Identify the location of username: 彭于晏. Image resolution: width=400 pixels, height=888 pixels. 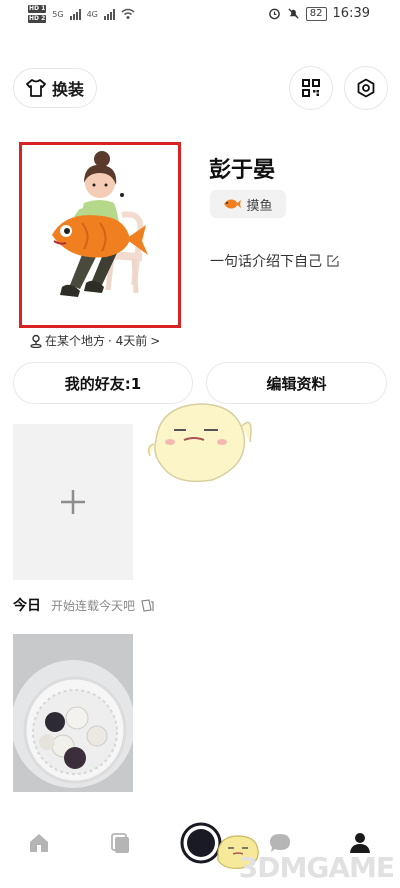
(242, 170).